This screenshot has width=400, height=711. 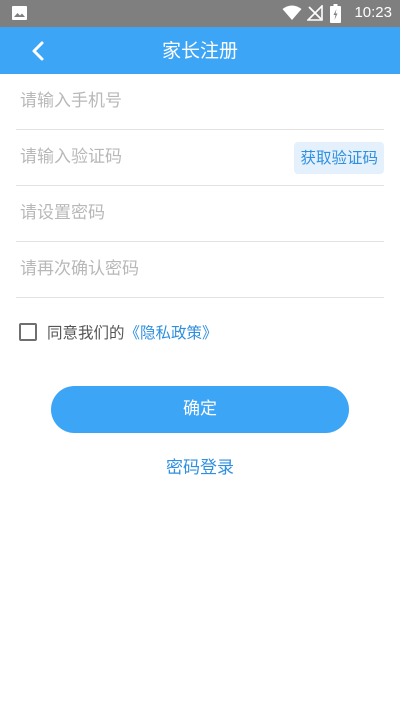 What do you see at coordinates (315, 13) in the screenshot?
I see `no-signal-icon` at bounding box center [315, 13].